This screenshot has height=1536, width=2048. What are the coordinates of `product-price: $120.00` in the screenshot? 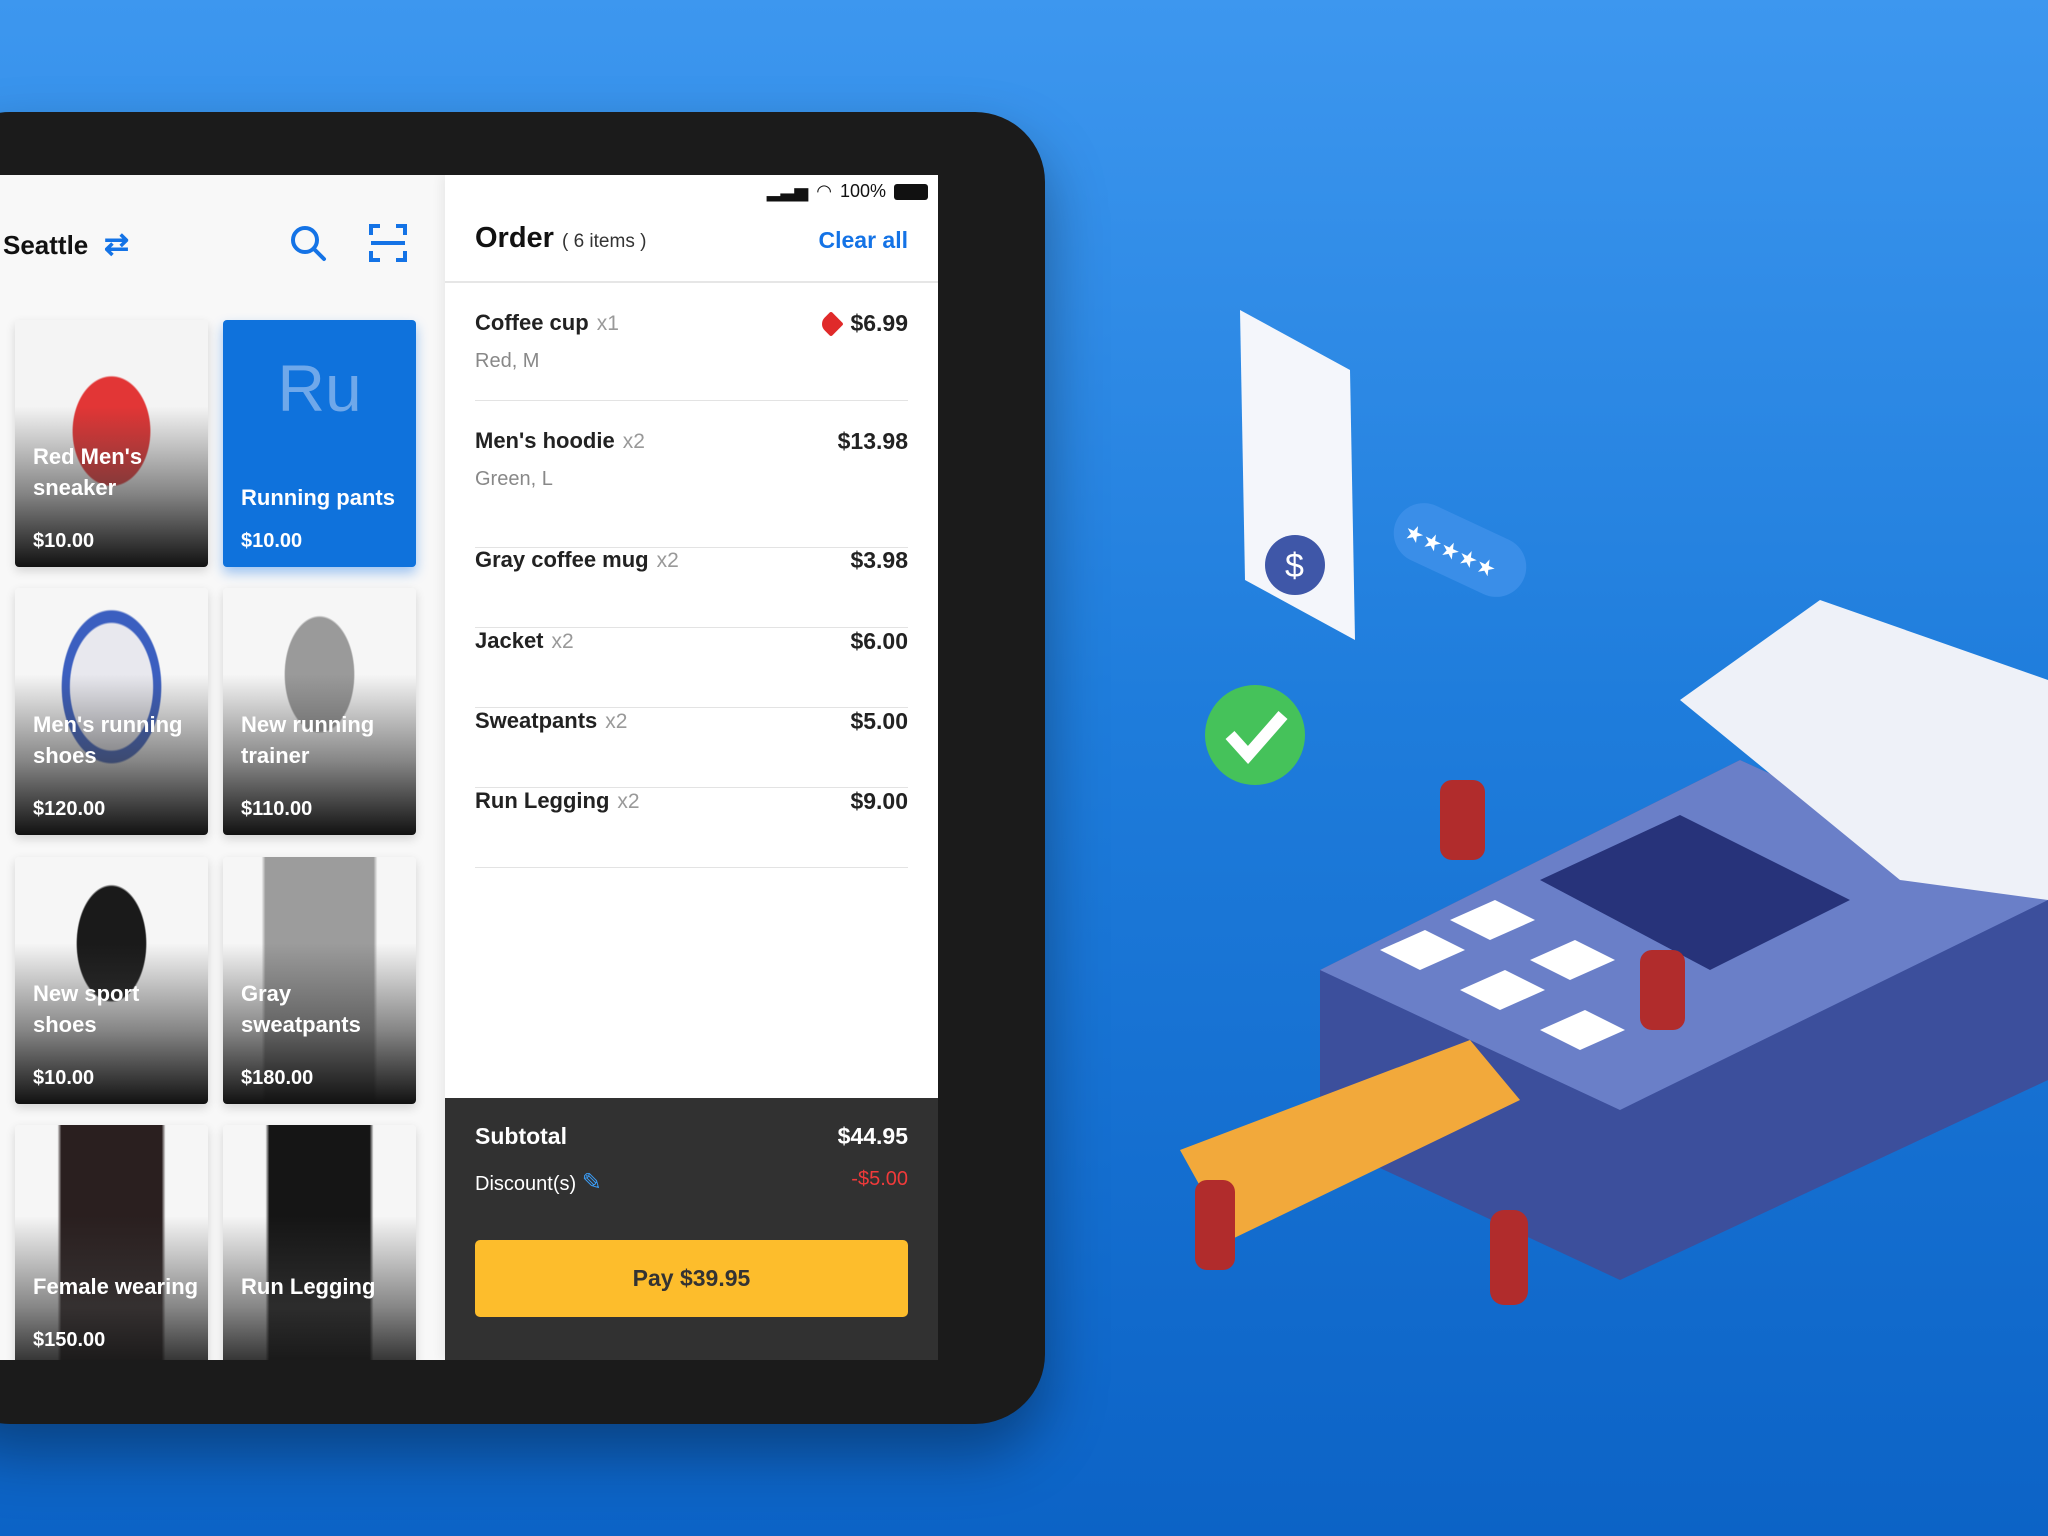 It's located at (69, 809).